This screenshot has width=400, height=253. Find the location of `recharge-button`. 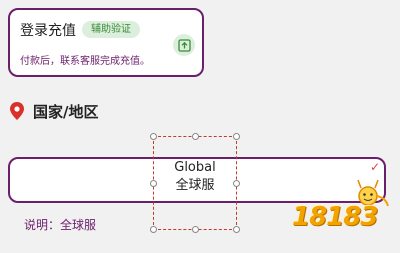

recharge-button is located at coordinates (184, 45).